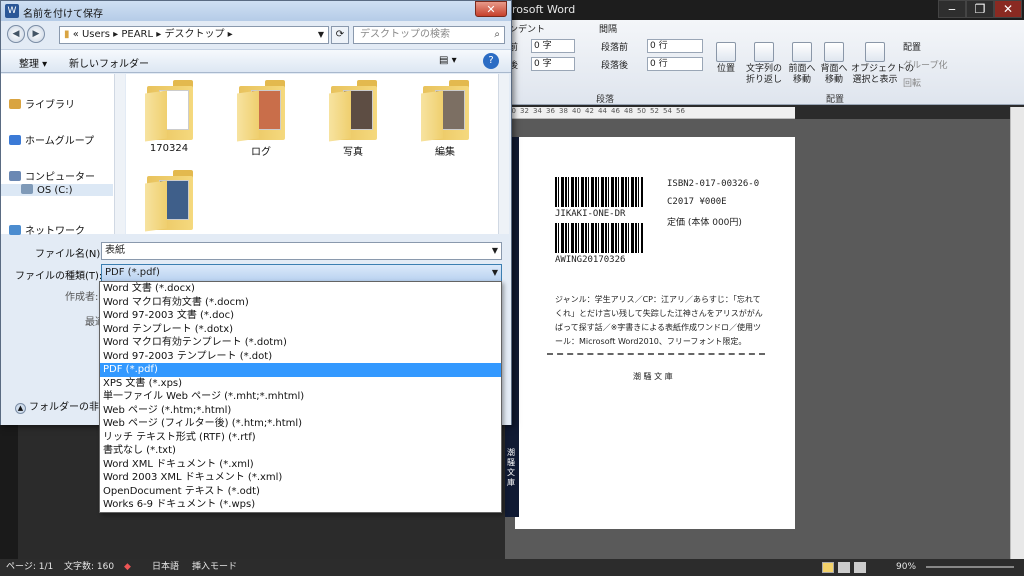 The width and height of the screenshot is (1024, 576). Describe the element at coordinates (802, 64) in the screenshot. I see `bring-forward-button: 前面へ 移動` at that location.